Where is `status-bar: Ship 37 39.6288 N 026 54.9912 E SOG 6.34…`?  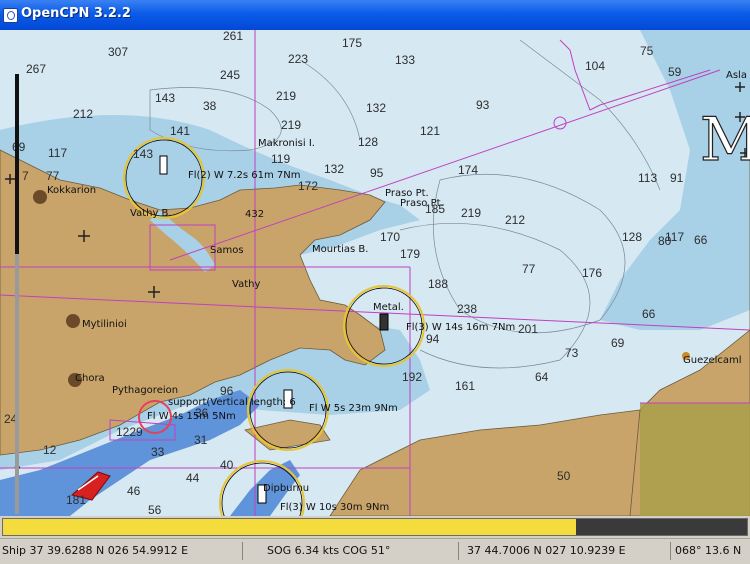
status-bar: Ship 37 39.6288 N 026 54.9912 E SOG 6.34… is located at coordinates (375, 551).